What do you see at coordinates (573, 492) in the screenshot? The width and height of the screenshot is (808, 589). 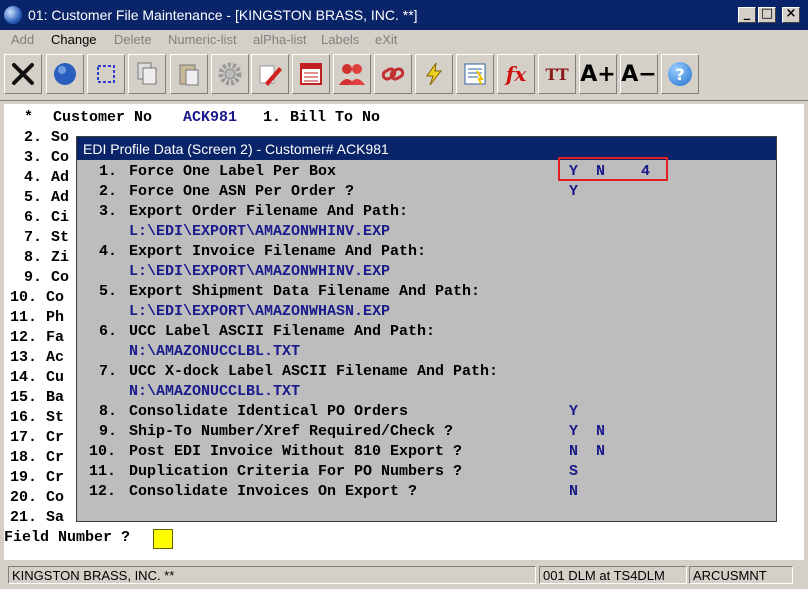 I see `dialog-item-value: N` at bounding box center [573, 492].